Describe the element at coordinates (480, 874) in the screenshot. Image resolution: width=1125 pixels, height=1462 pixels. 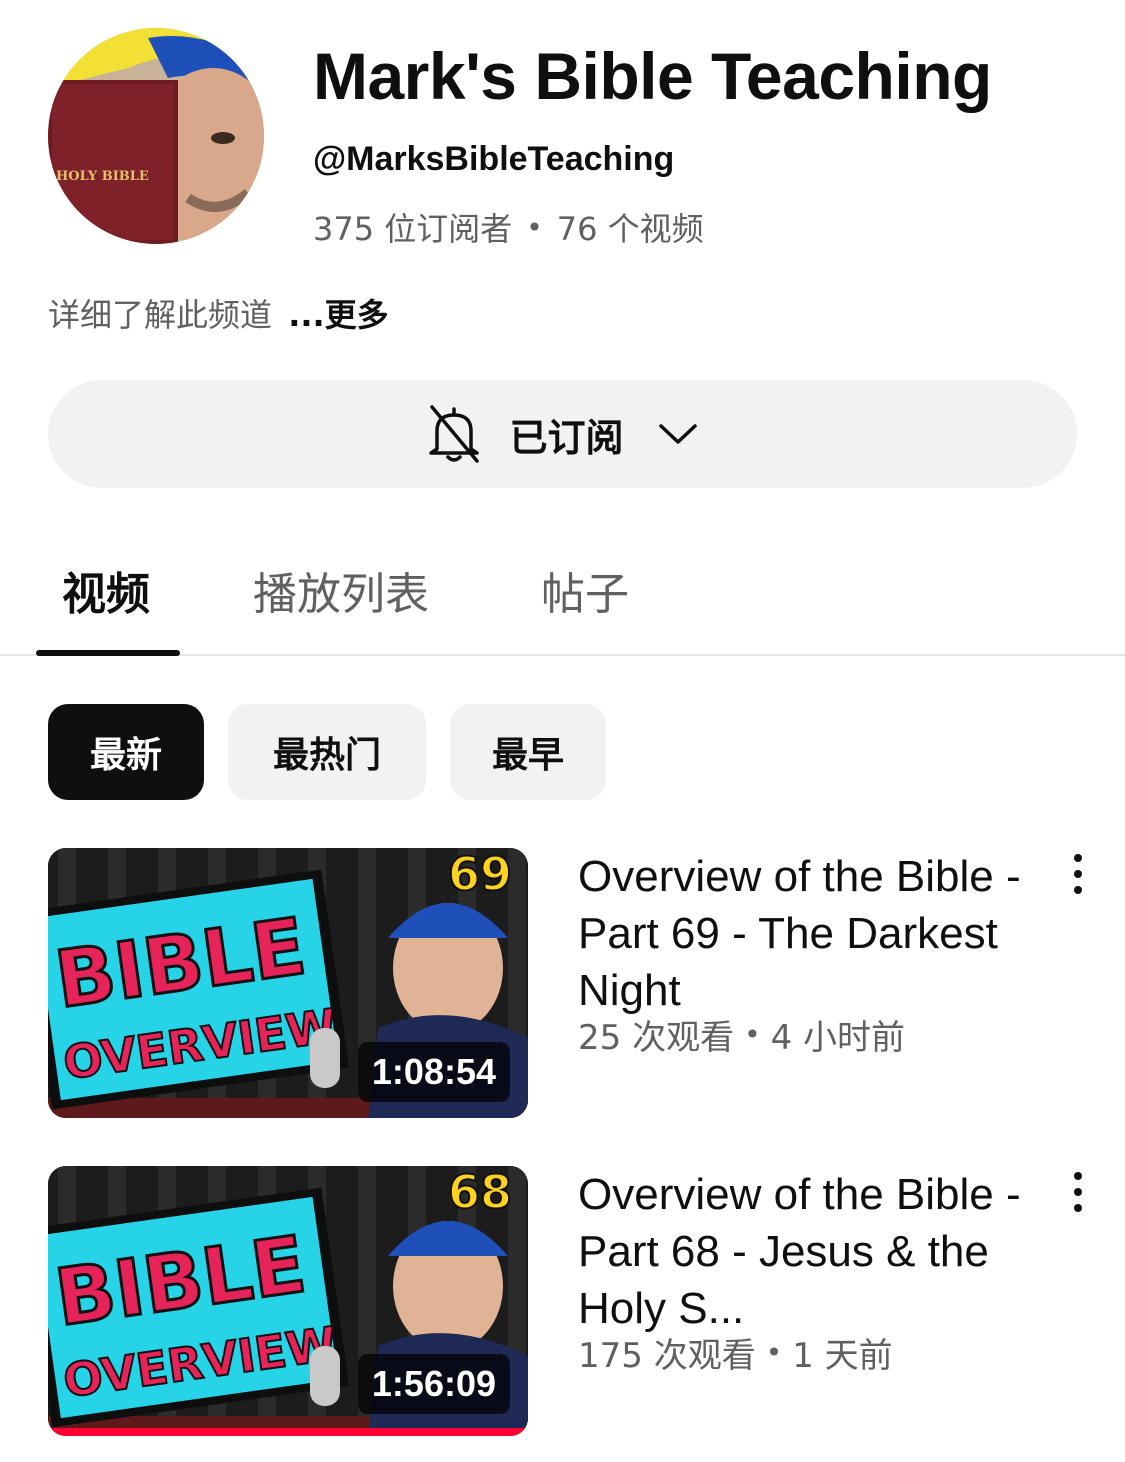
I see `thumb-number: 69` at that location.